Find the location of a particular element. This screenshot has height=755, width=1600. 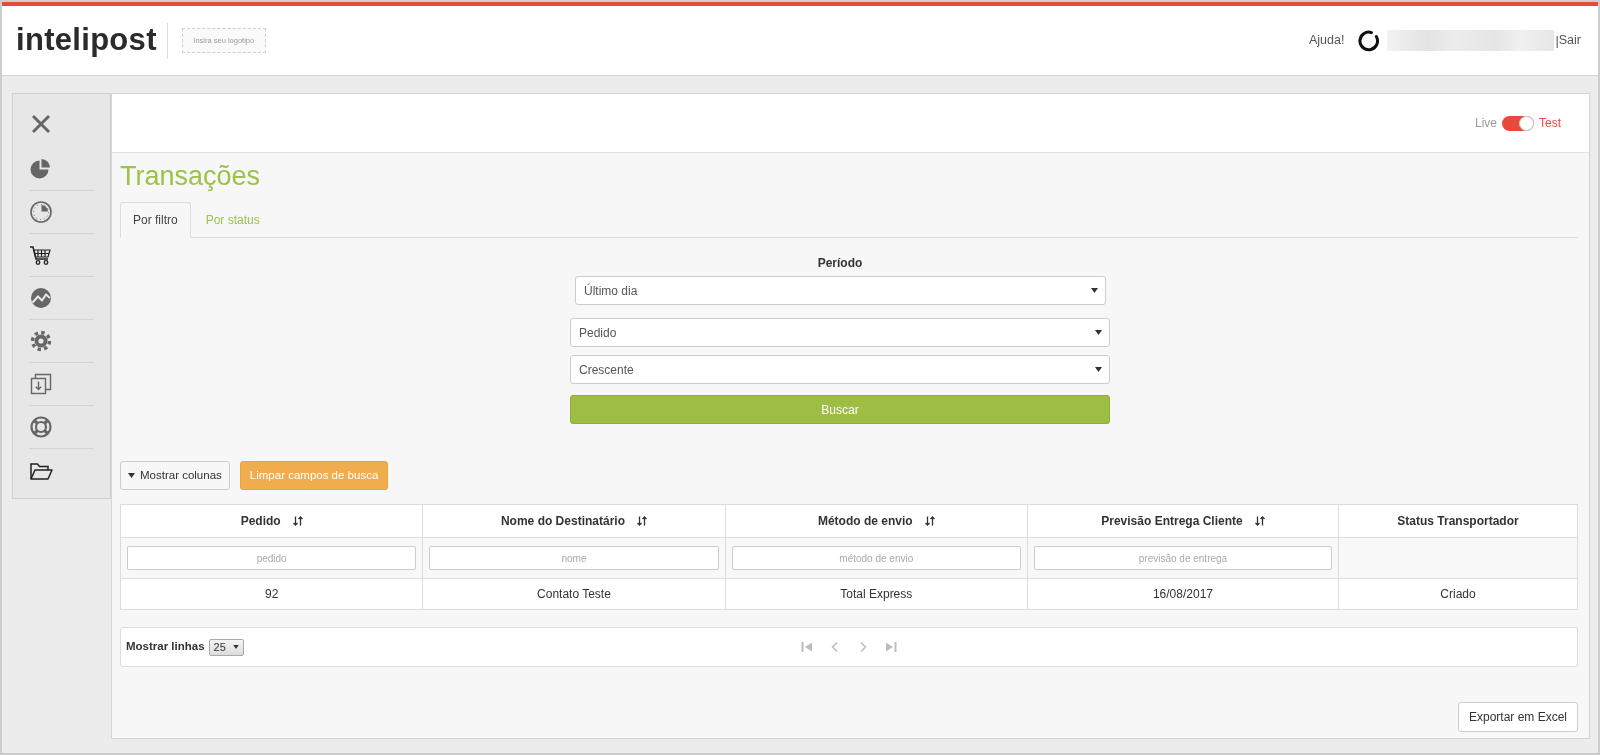

export-excel-button: Exportar em Excel is located at coordinates (1517, 717).